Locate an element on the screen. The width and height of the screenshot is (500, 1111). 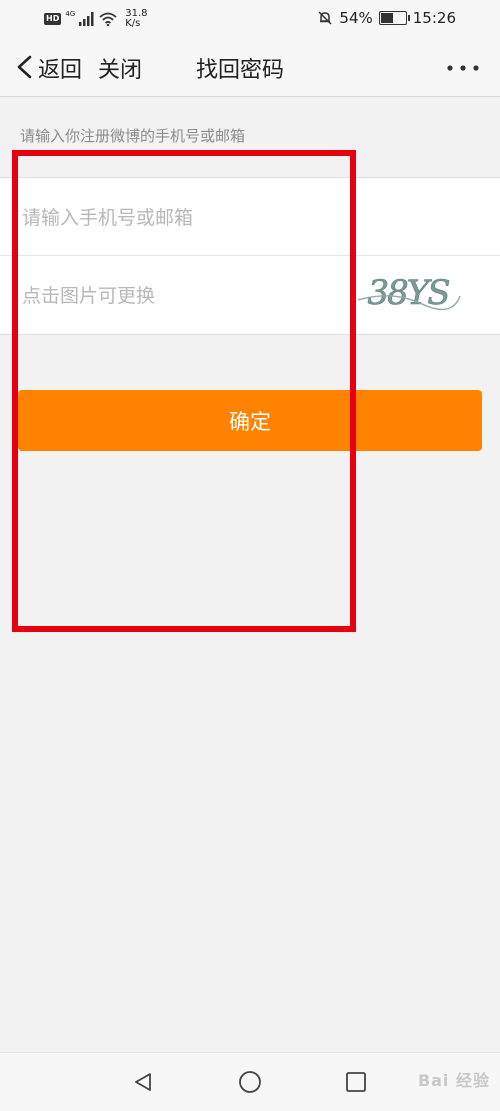
clock: 15:26 is located at coordinates (434, 18).